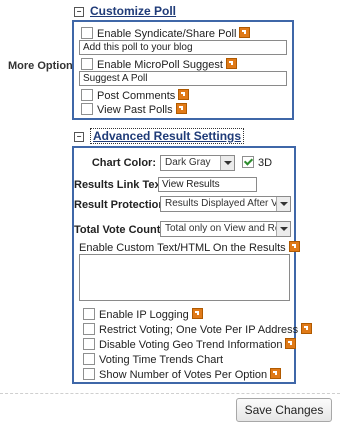 Image resolution: width=340 pixels, height=426 pixels. What do you see at coordinates (182, 248) in the screenshot?
I see `custom-html-label: Enable Custom Text/HTML On the Results` at bounding box center [182, 248].